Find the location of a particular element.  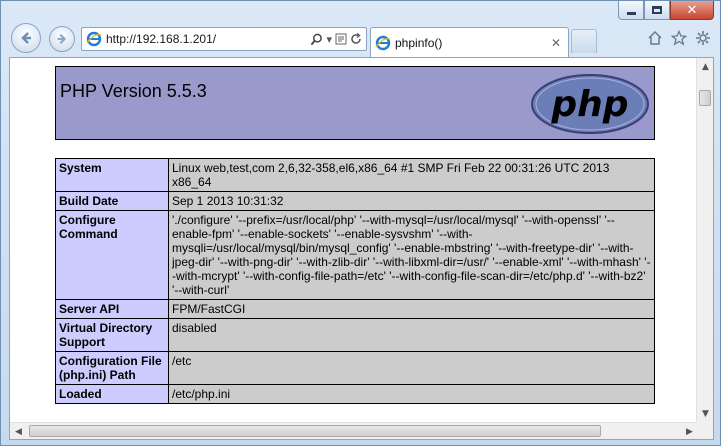

home-icon is located at coordinates (655, 37).